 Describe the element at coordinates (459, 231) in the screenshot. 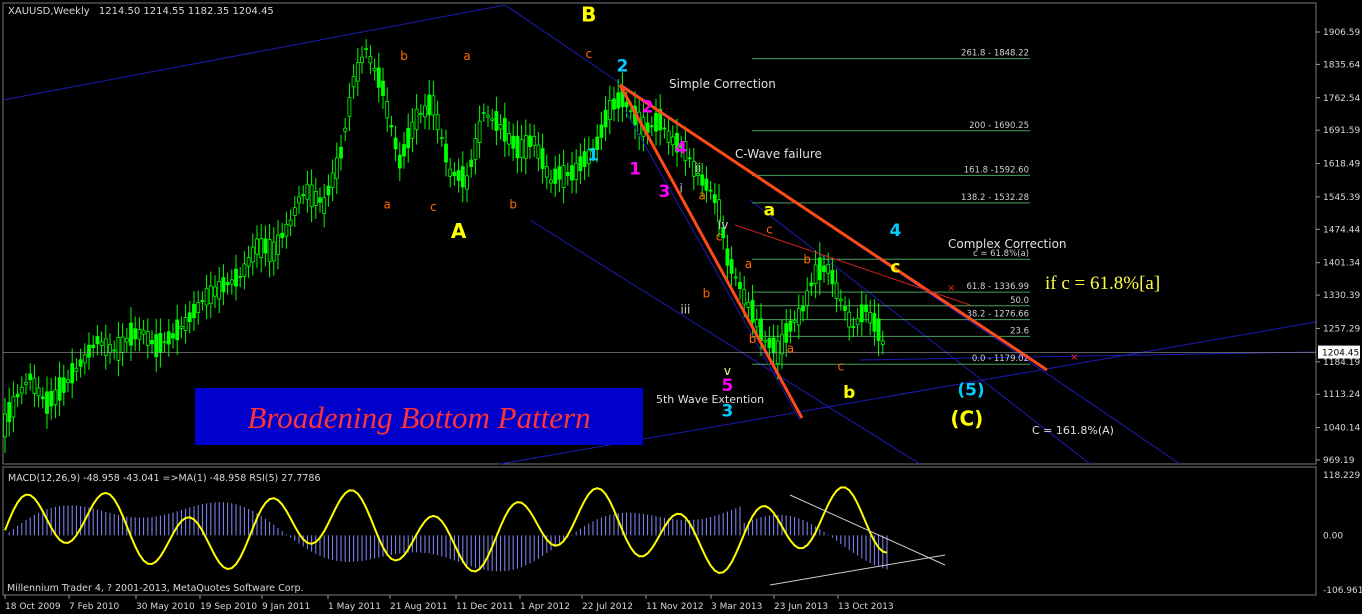

I see `wave-label: A` at that location.